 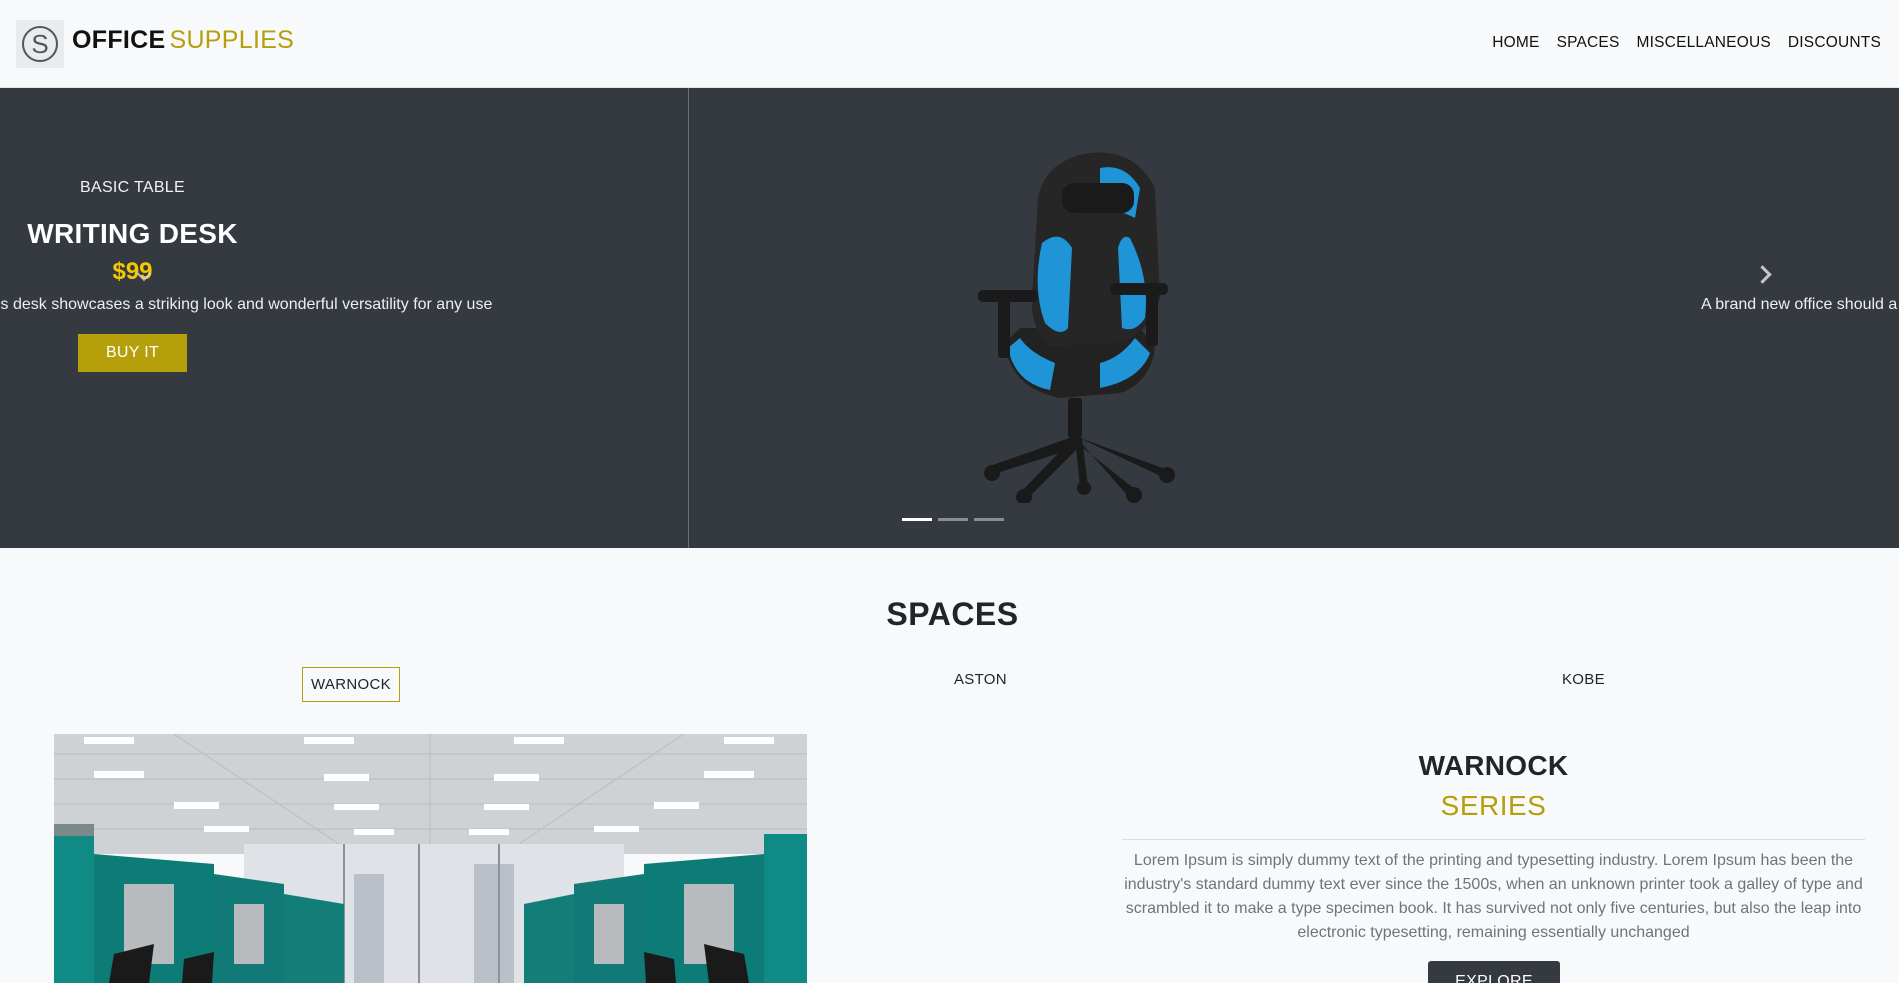 I want to click on tab-aston: ASTON, so click(x=980, y=679).